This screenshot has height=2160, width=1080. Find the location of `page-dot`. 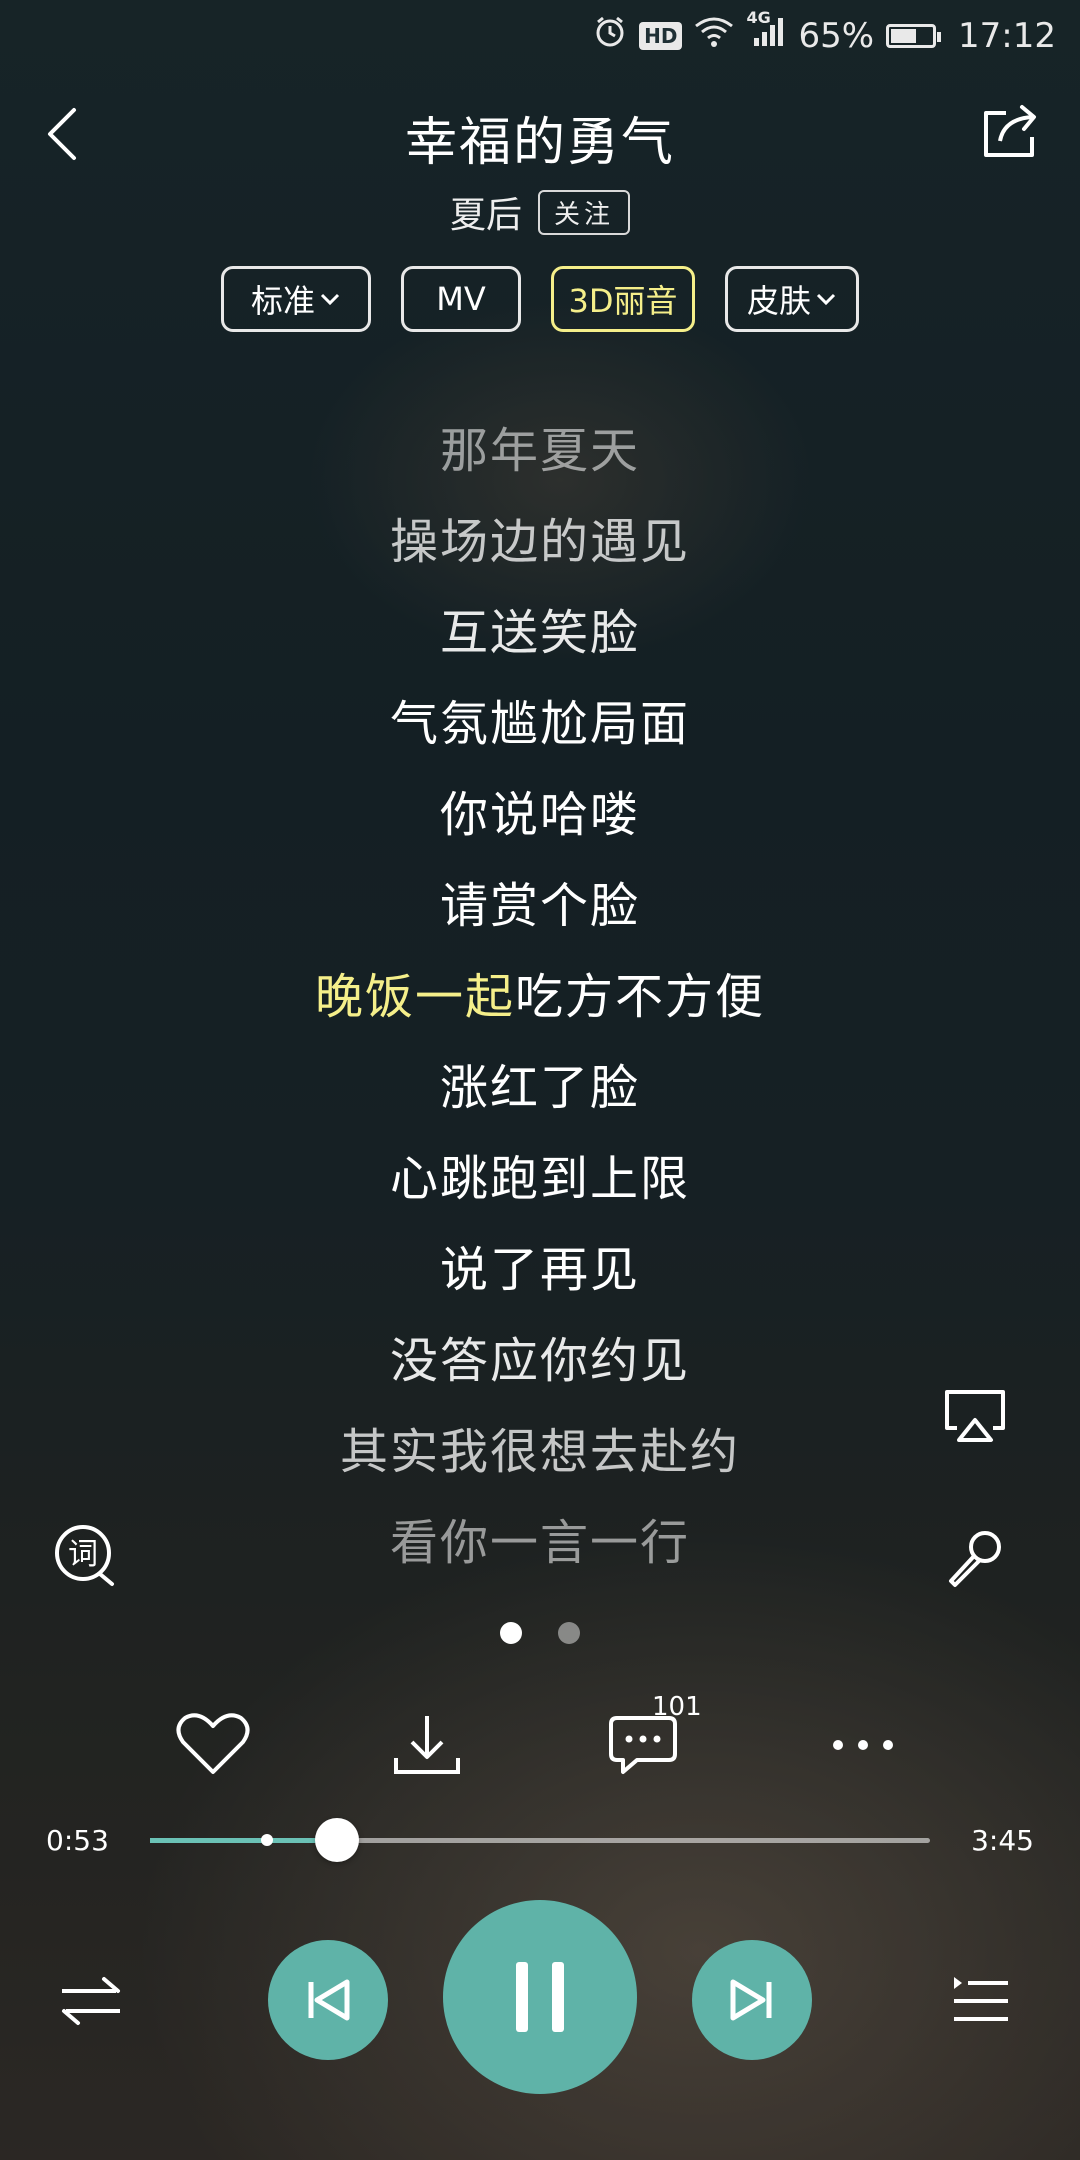

page-dot is located at coordinates (569, 1633).